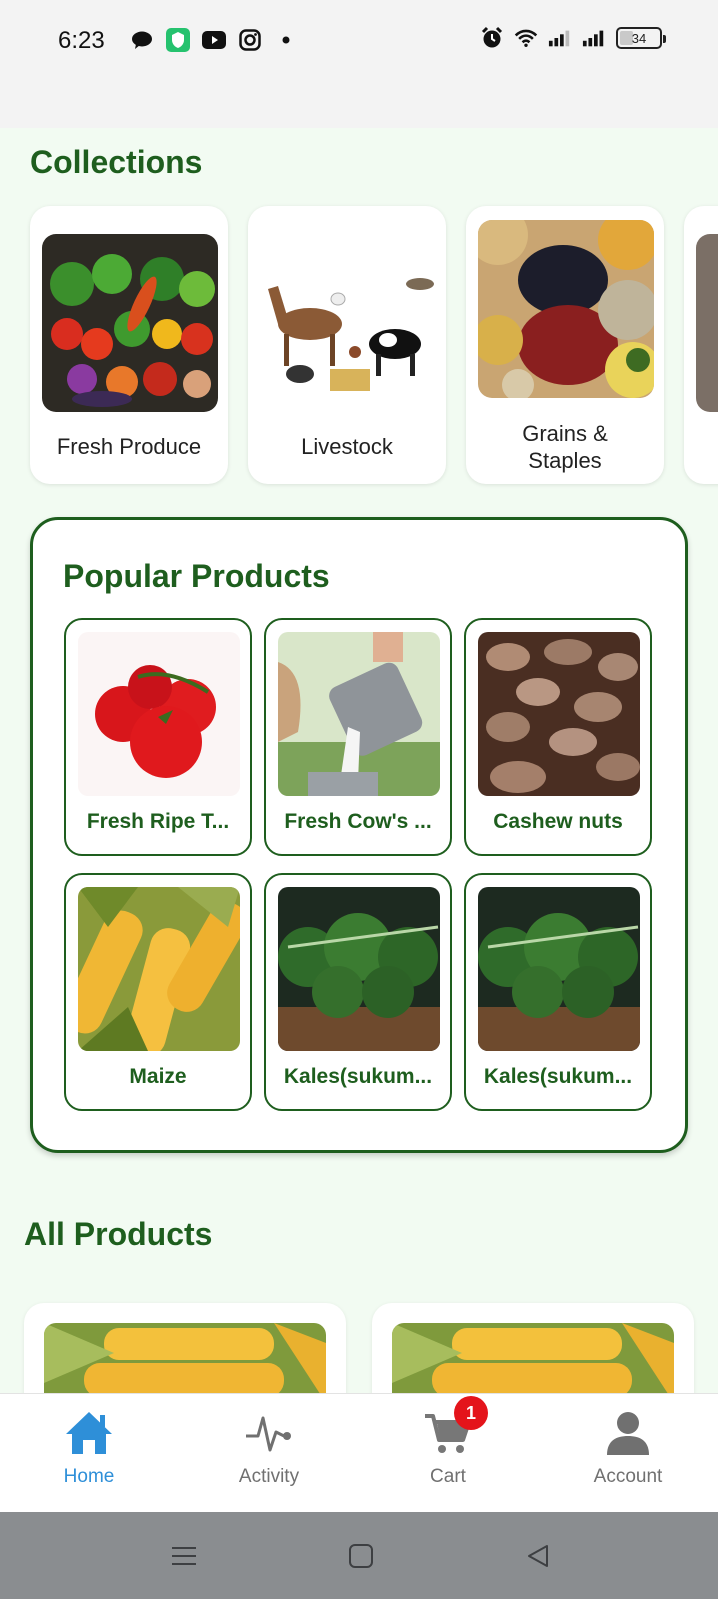 This screenshot has width=718, height=1599. I want to click on product-name: Maize, so click(158, 1076).